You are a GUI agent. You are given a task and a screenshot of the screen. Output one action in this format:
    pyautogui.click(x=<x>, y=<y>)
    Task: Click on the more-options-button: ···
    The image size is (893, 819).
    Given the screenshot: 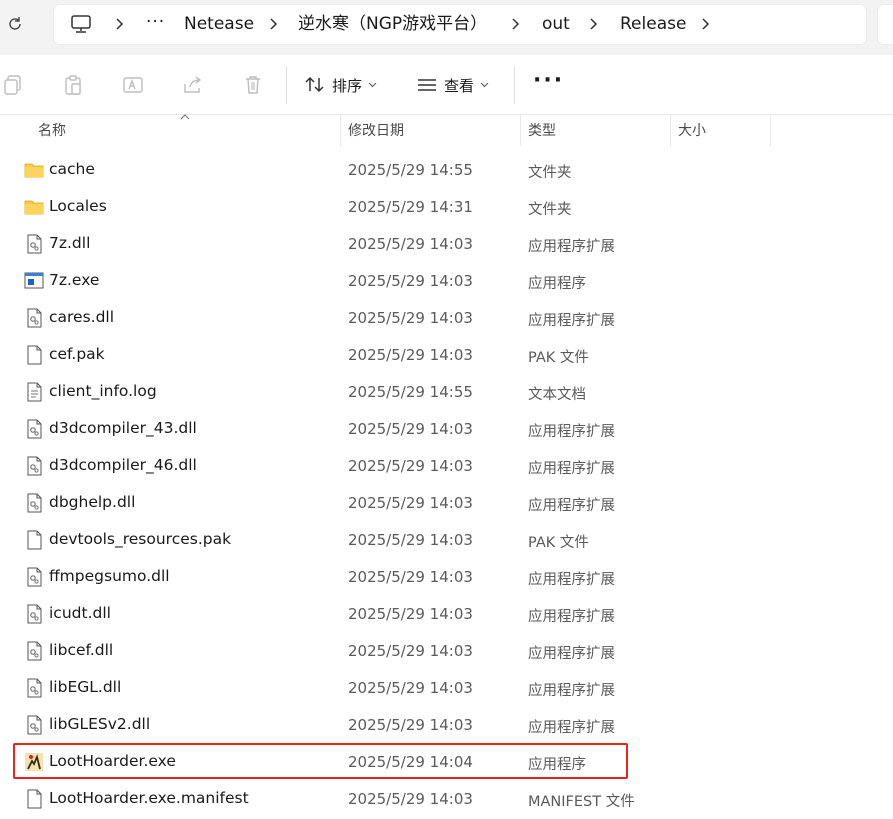 What is the action you would take?
    pyautogui.click(x=548, y=81)
    